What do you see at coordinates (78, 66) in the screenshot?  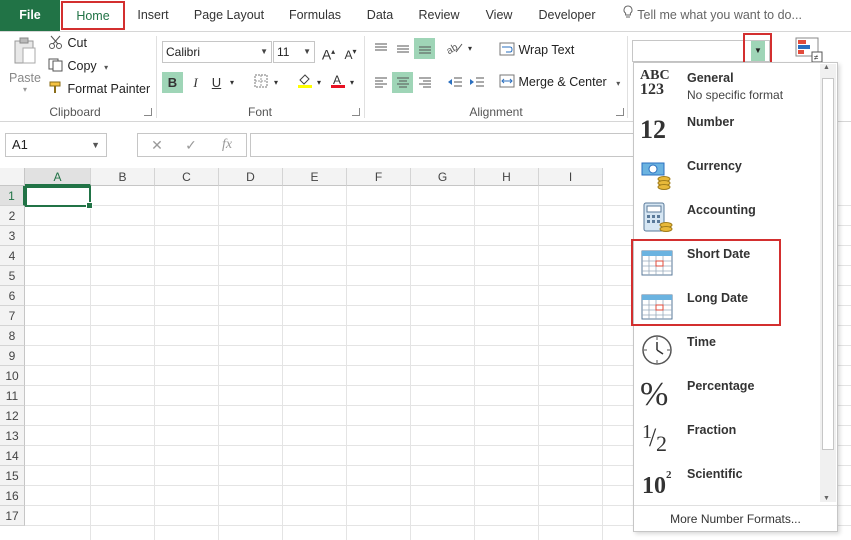 I see `copy-button: Copy ▾` at bounding box center [78, 66].